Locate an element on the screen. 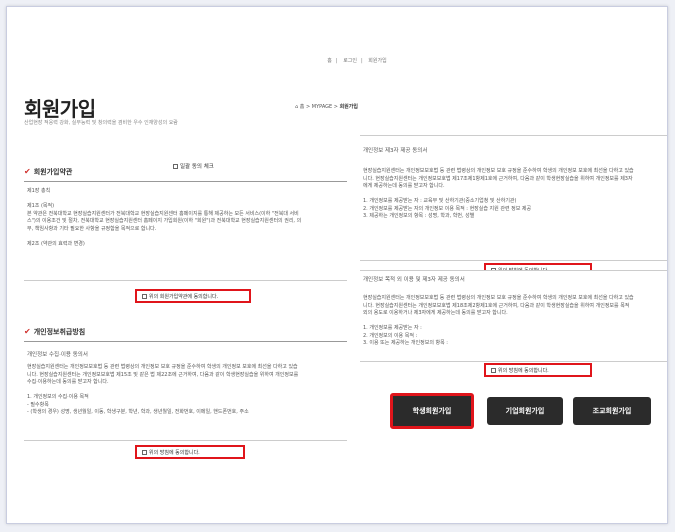  breadcrumb: ⌂ 홈 > MYPAGE > 회원가입 is located at coordinates (326, 107).